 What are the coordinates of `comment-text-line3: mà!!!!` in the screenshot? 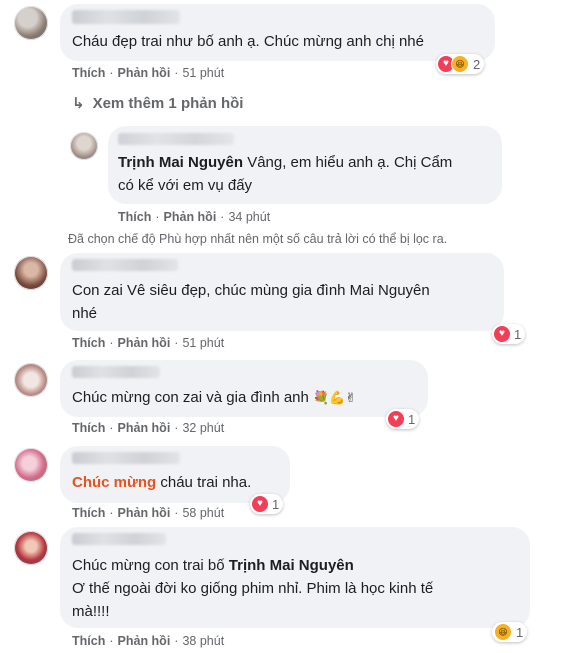 It's located at (91, 611).